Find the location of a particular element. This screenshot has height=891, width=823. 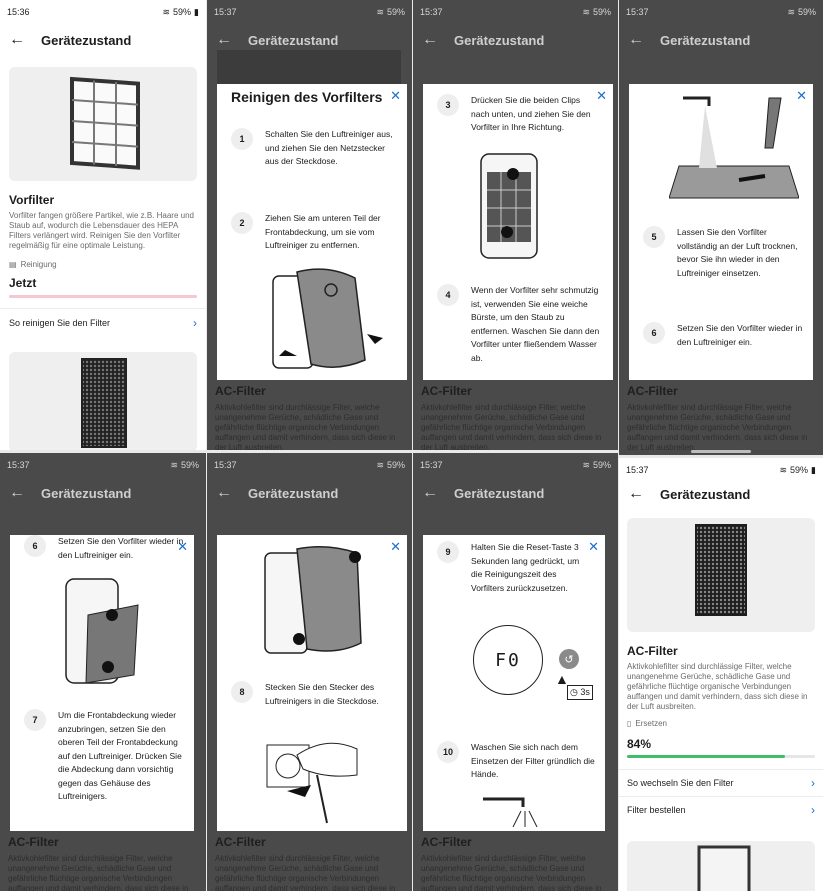

how-to-replace-link: So wechseln Sie den Filter › is located at coordinates (721, 782).